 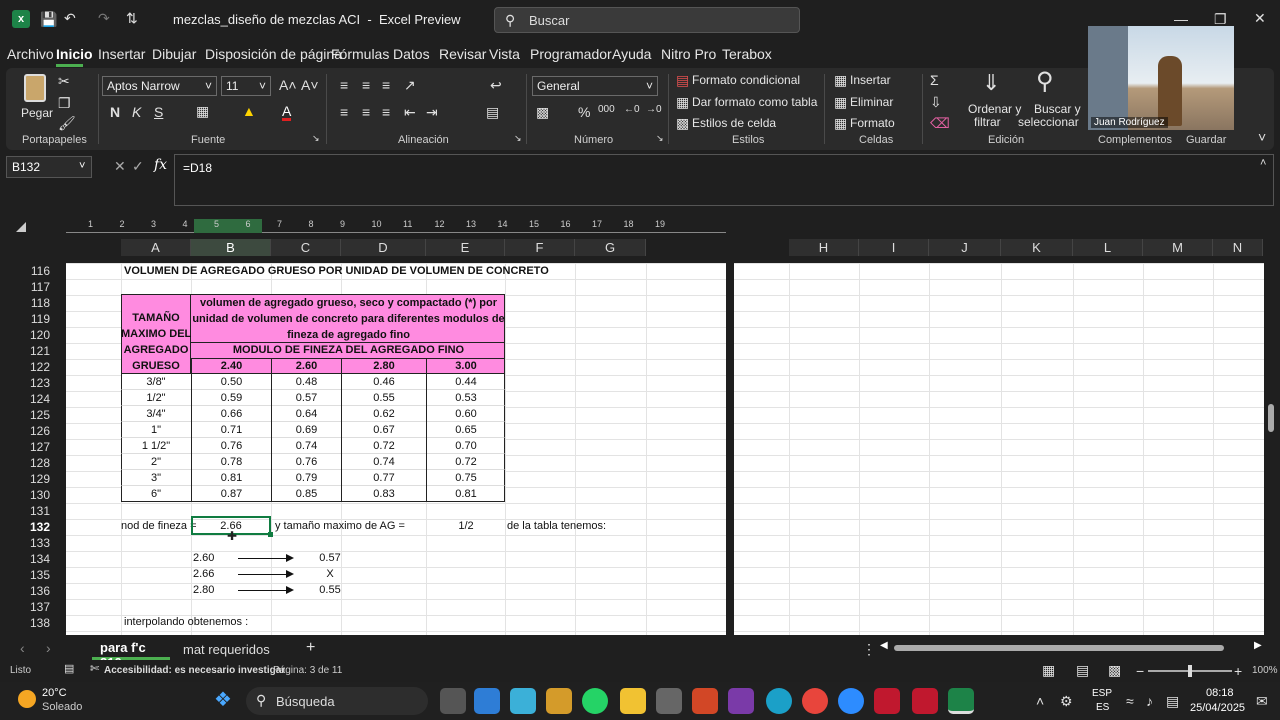 What do you see at coordinates (987, 122) in the screenshot?
I see `sort-filter-label-2: filtrar` at bounding box center [987, 122].